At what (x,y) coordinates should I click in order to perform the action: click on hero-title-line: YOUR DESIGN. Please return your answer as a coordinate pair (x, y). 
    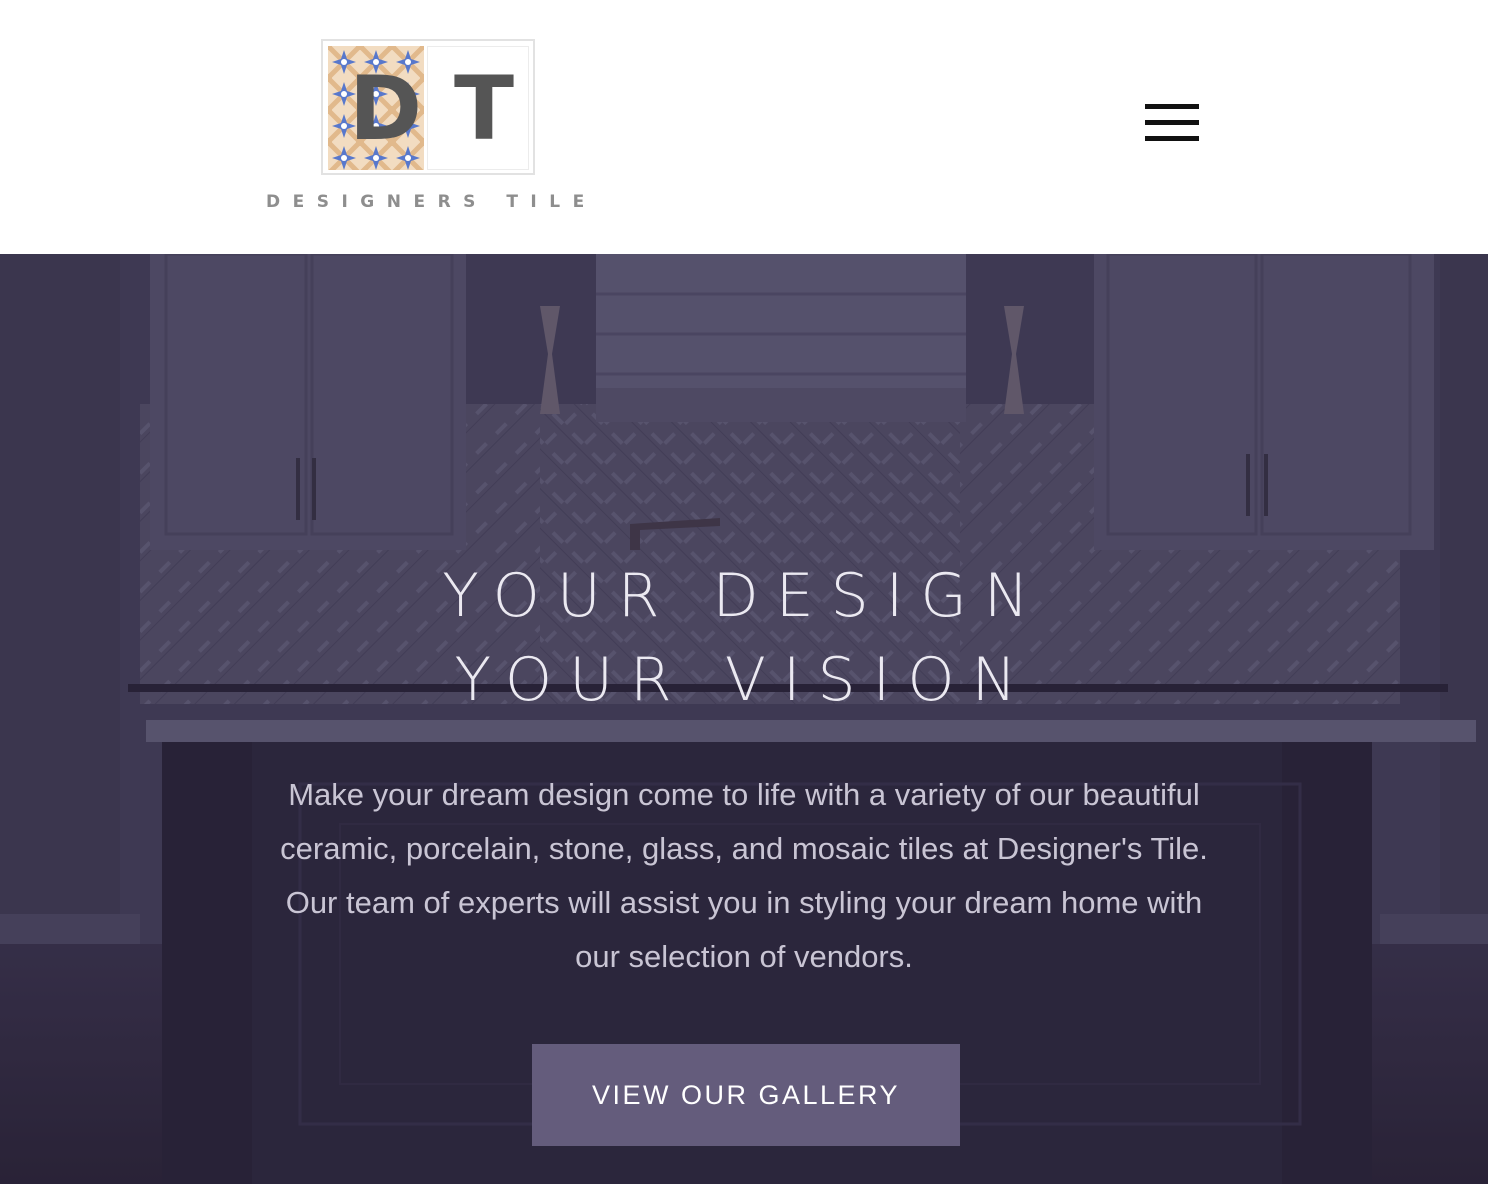
    Looking at the image, I should click on (744, 596).